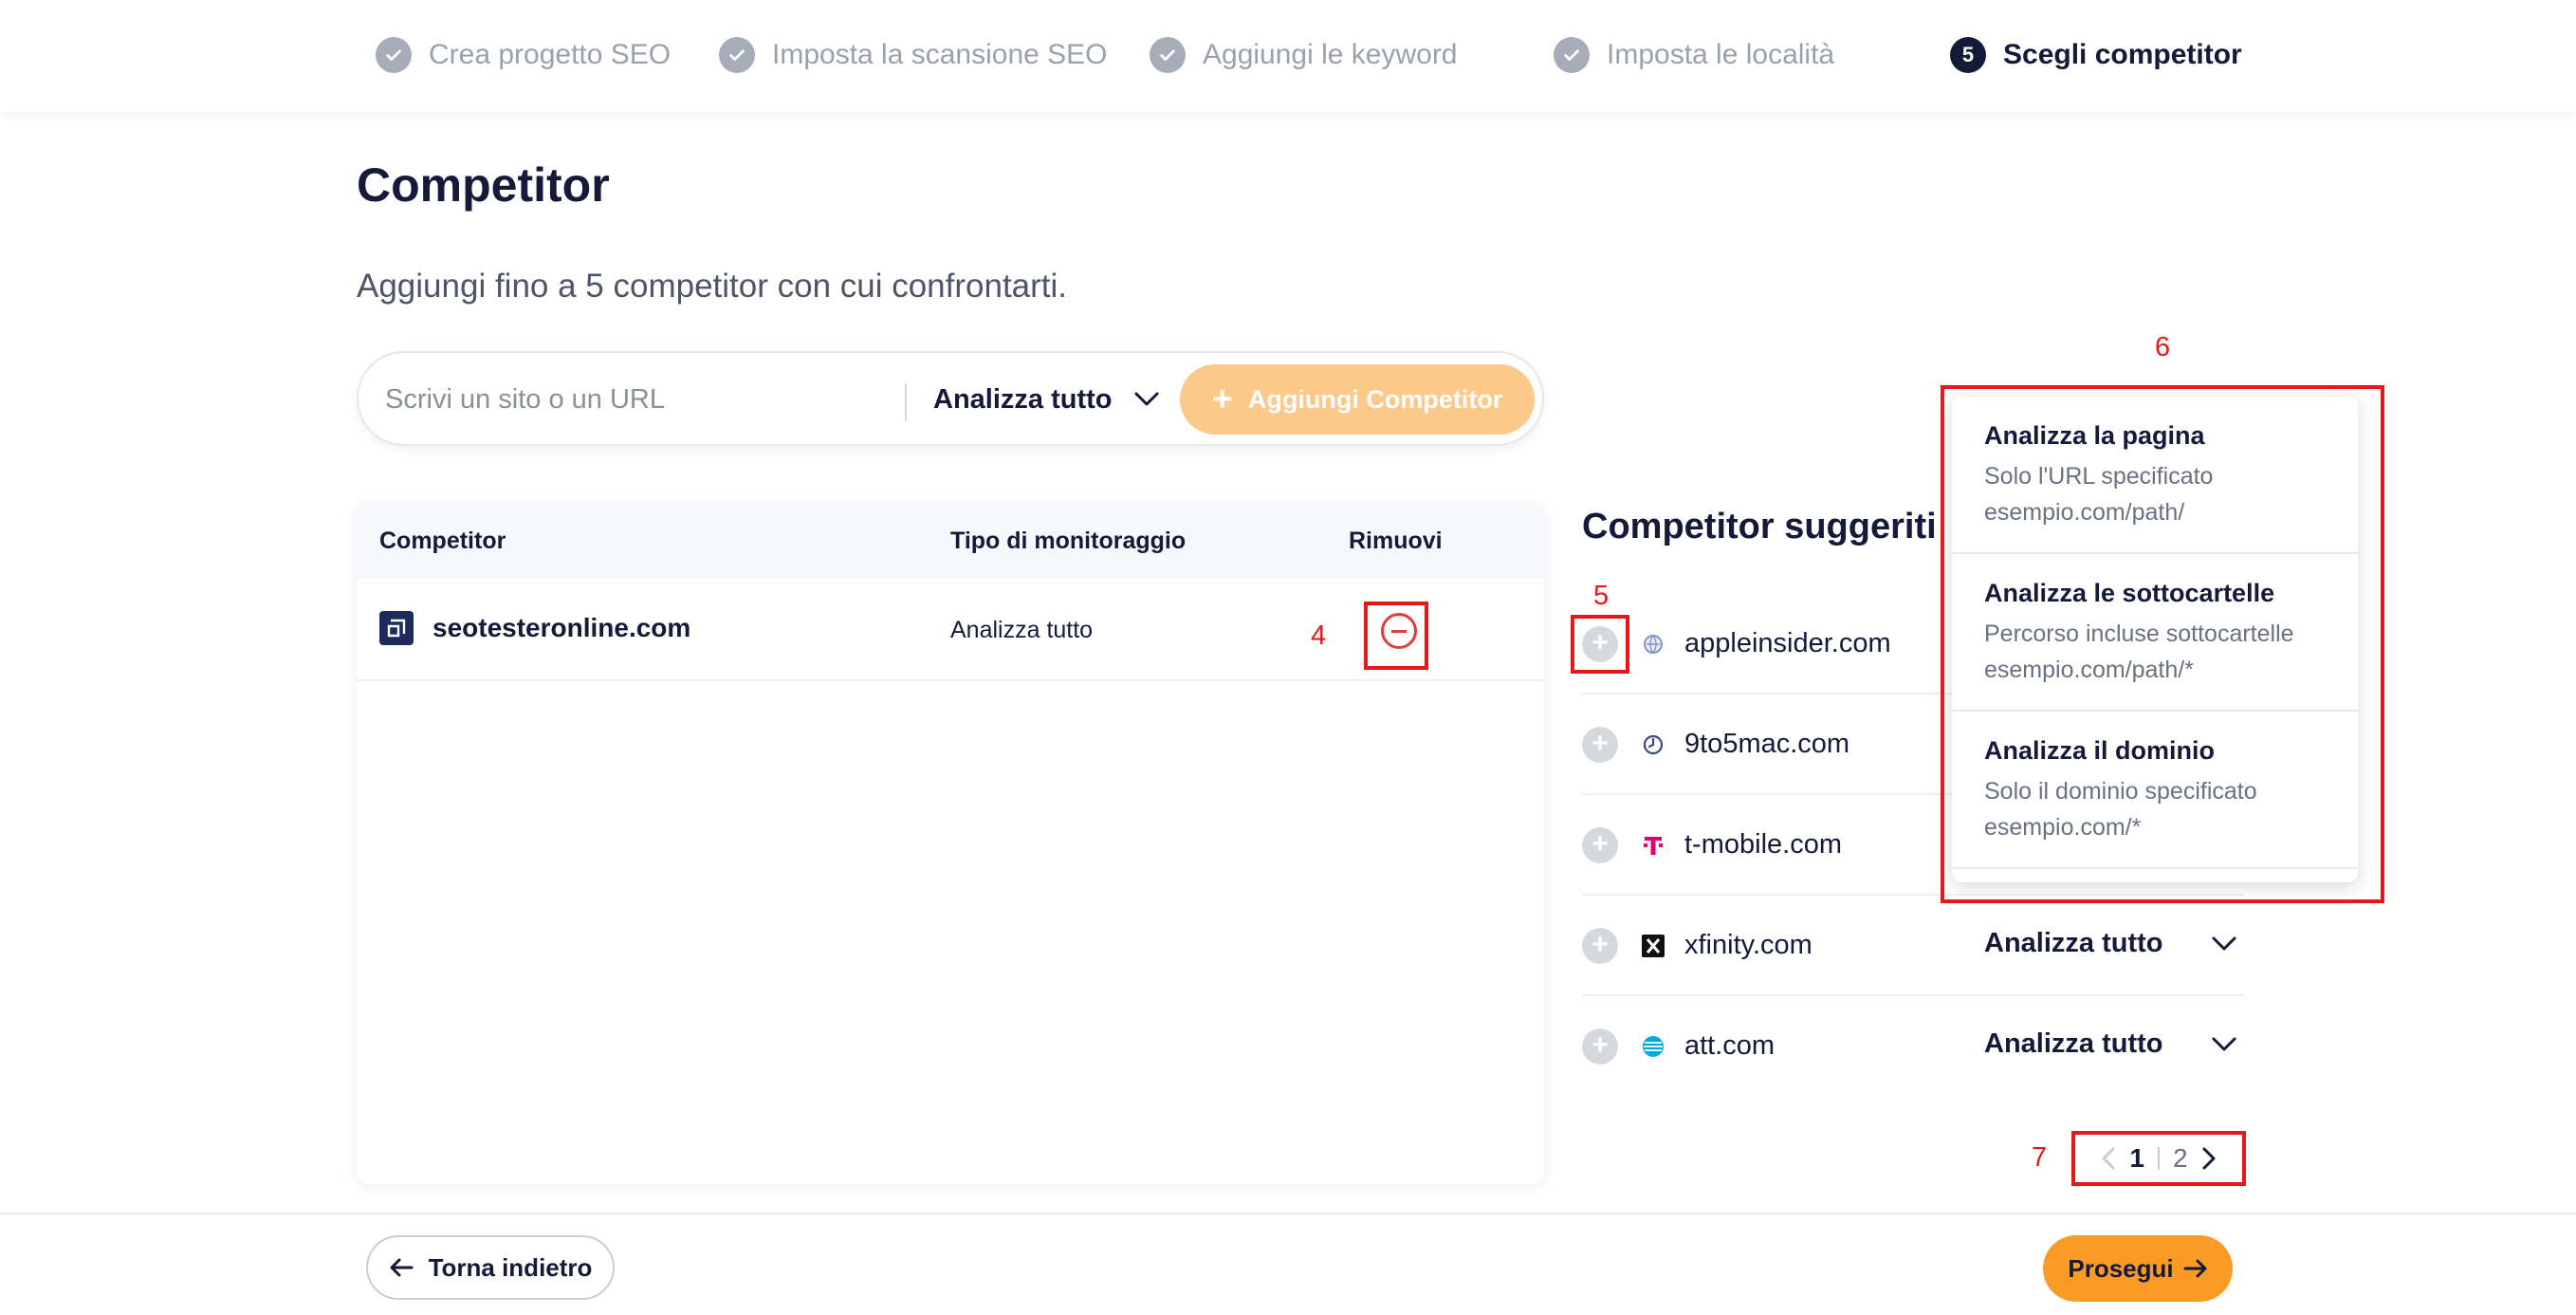 This screenshot has width=2576, height=1315. I want to click on step-label: Imposta le località, so click(1721, 54).